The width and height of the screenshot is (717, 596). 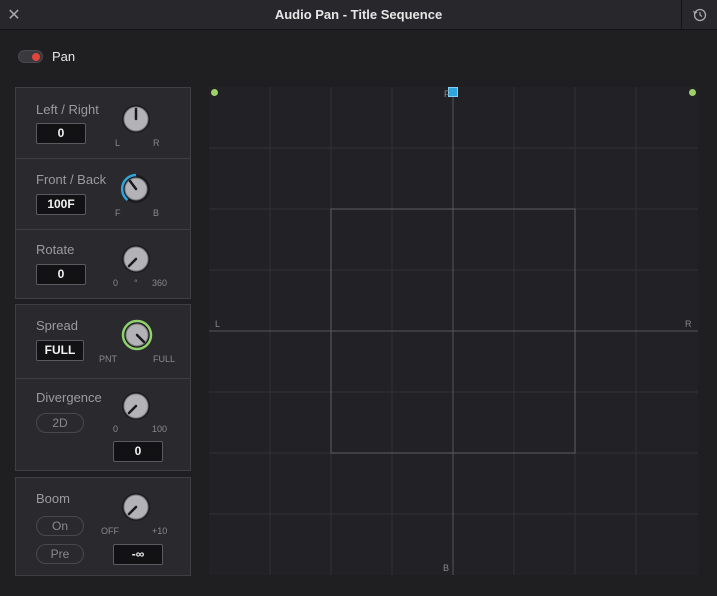 I want to click on boom-pre-button: Pre, so click(x=60, y=554).